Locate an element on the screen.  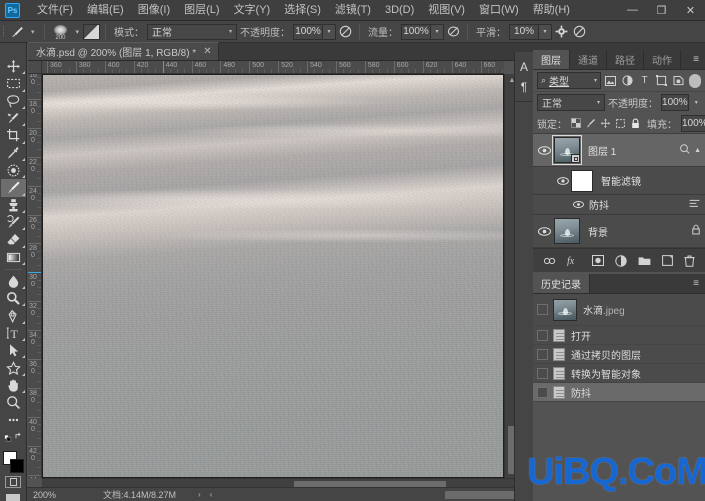
smart-filter-visibility-toggle is located at coordinates (578, 204).